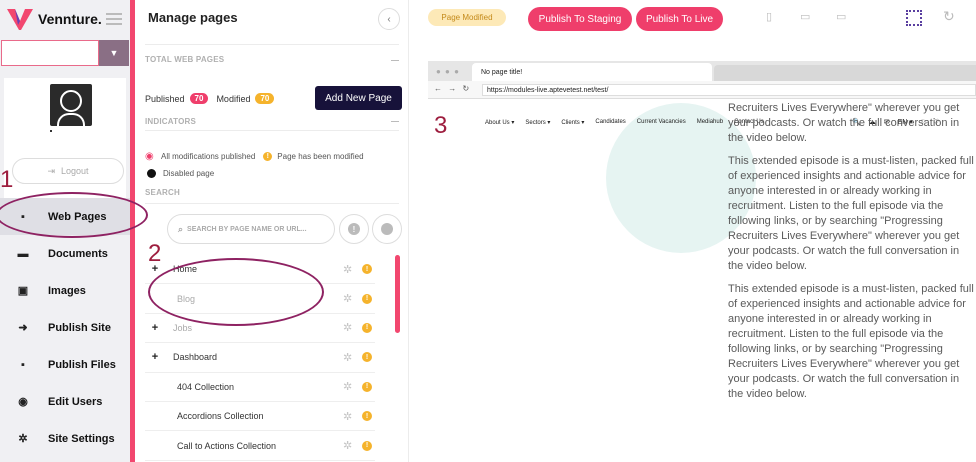 The height and width of the screenshot is (462, 976). Describe the element at coordinates (220, 416) in the screenshot. I see `page-name: Accordions Collection` at that location.